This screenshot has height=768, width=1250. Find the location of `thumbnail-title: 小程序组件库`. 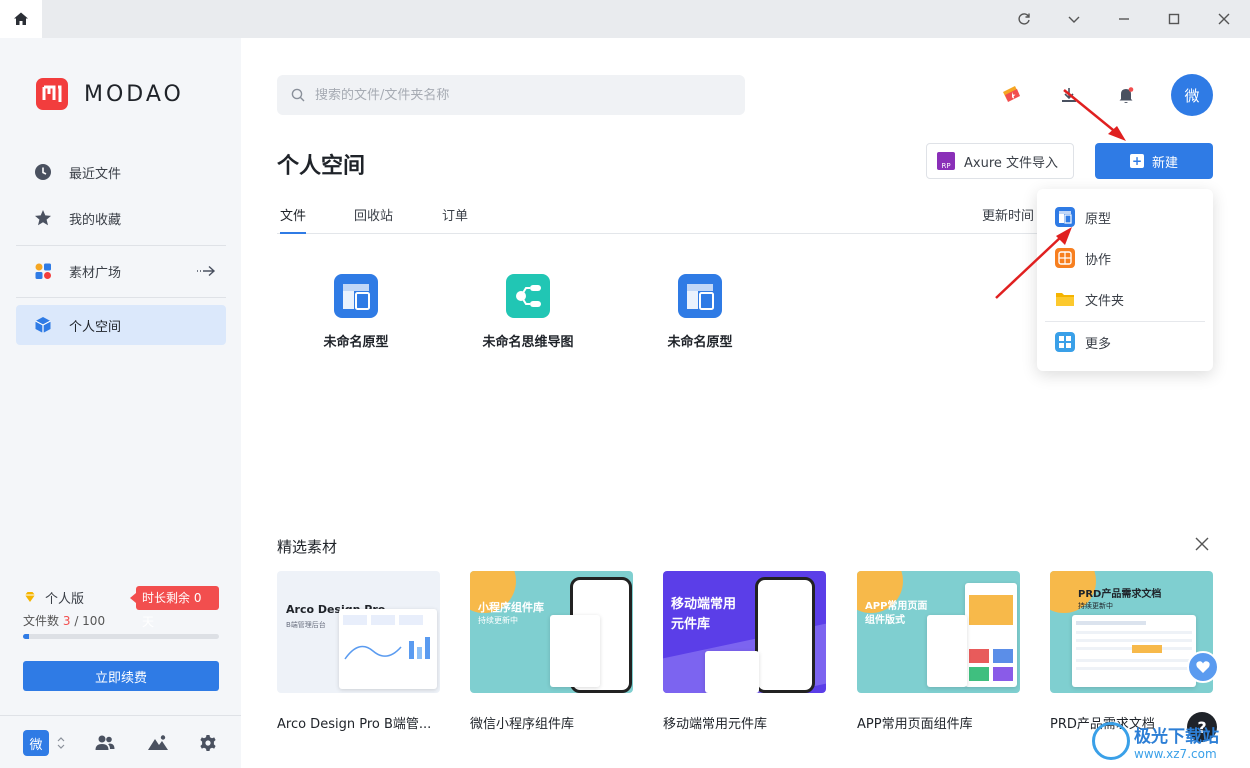

thumbnail-title: 小程序组件库 is located at coordinates (511, 607).